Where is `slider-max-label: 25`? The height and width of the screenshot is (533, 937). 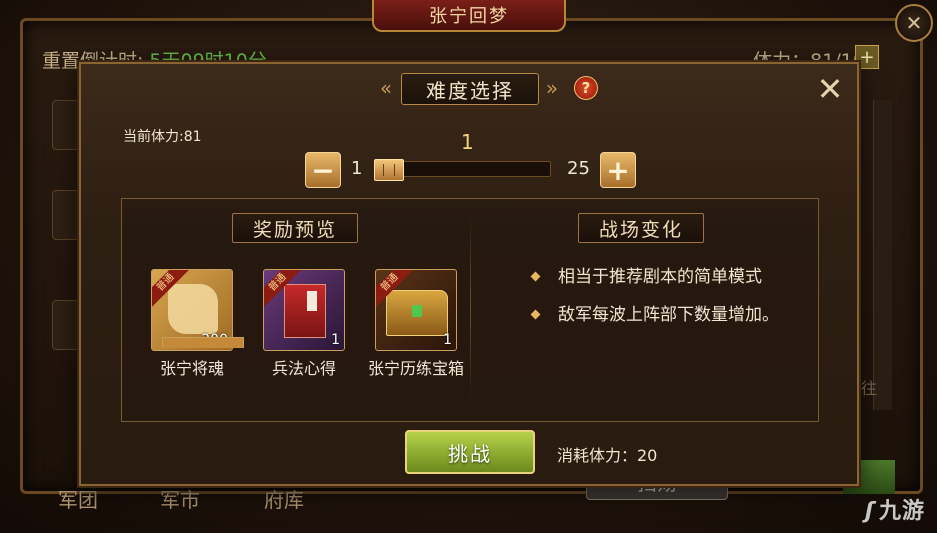
slider-max-label: 25 is located at coordinates (578, 168).